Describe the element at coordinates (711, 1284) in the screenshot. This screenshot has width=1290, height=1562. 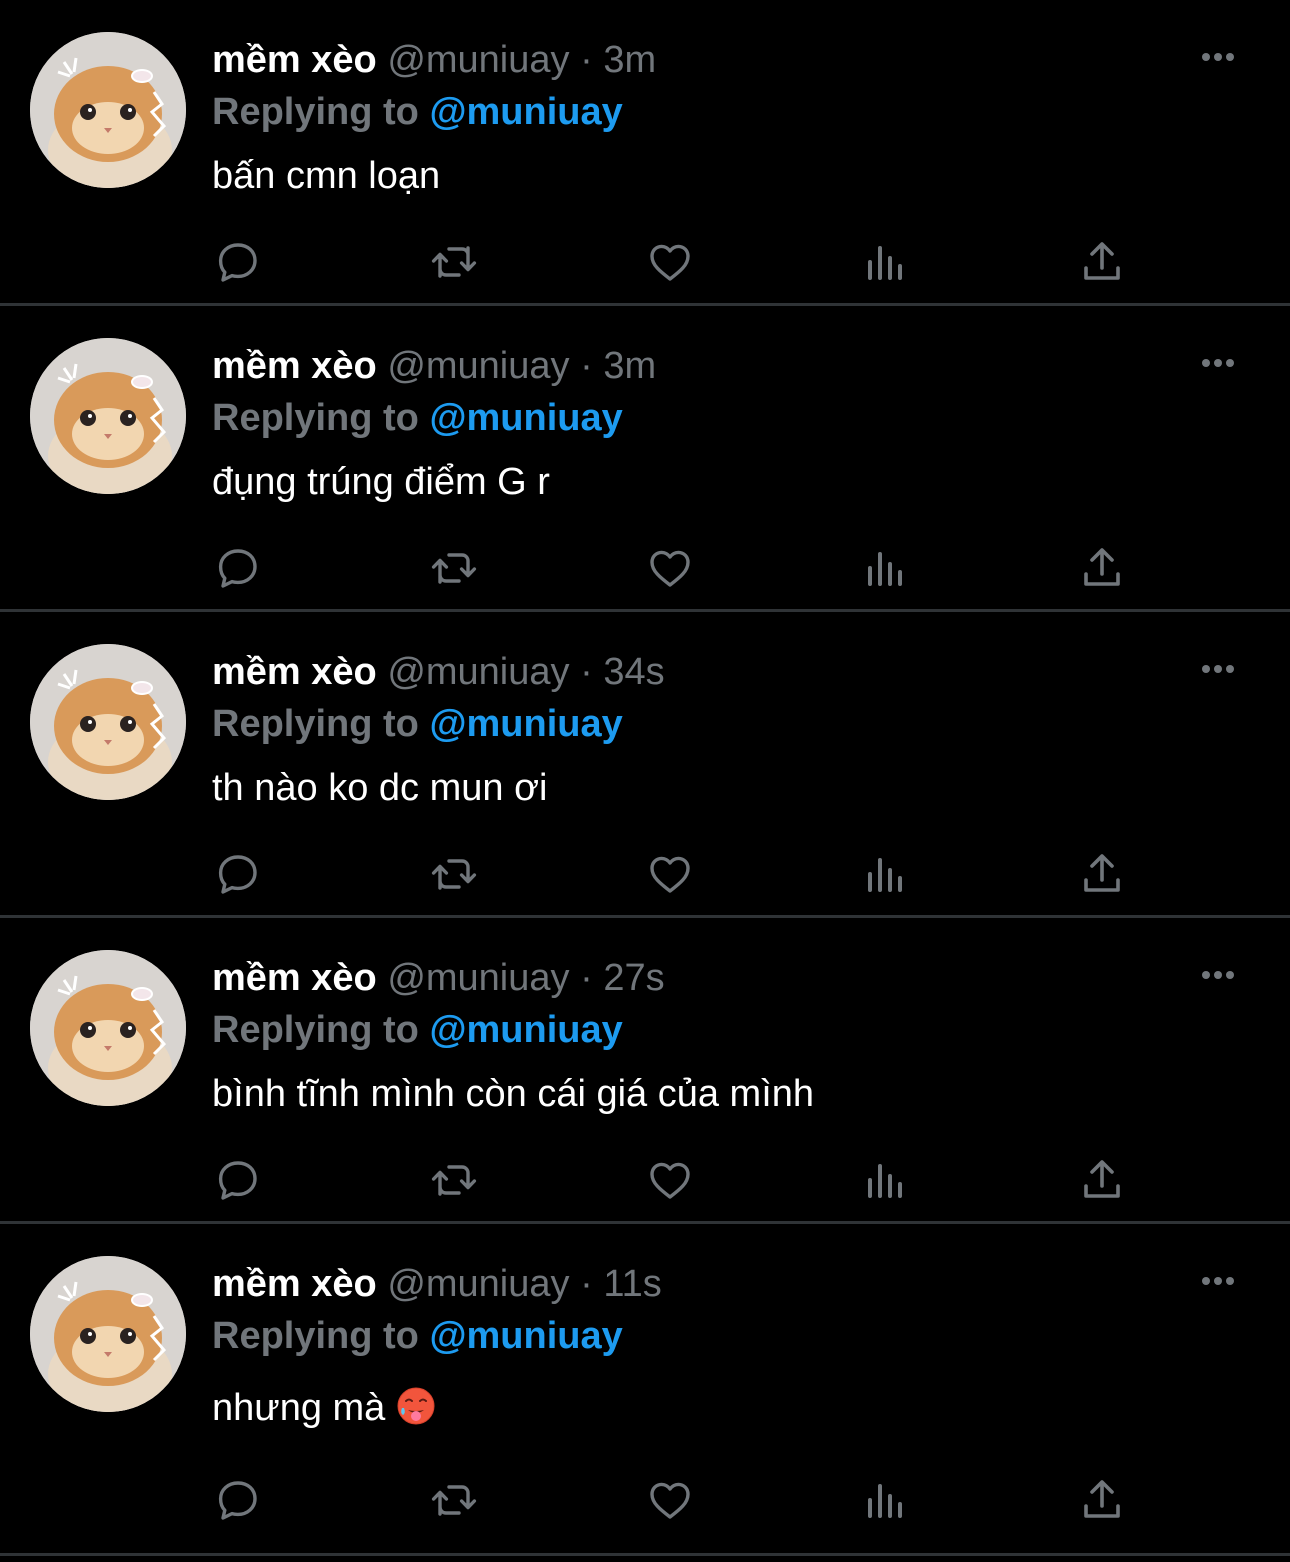
I see `tweet-header: mềm xèo @muniuay · 11s` at that location.